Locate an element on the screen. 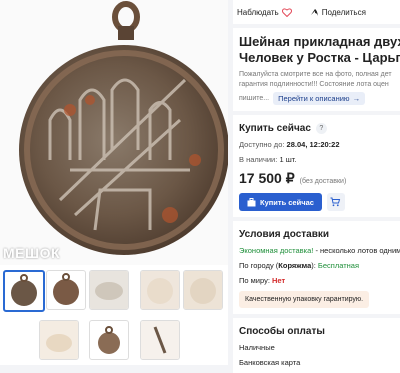 The image size is (400, 373). delivery-section-title: Условия доставки is located at coordinates (284, 234).